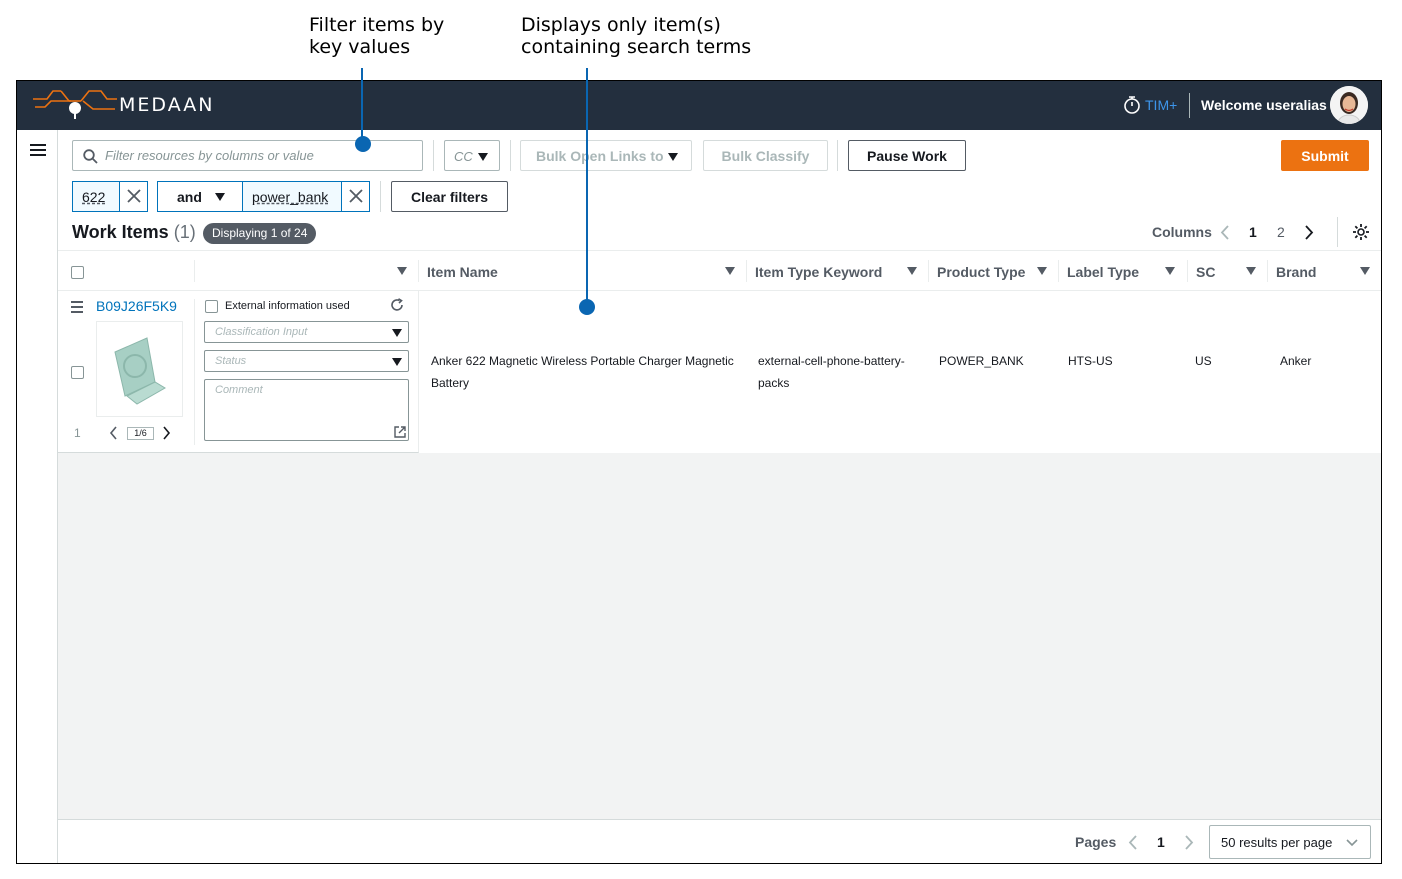 This screenshot has width=1402, height=879. What do you see at coordinates (1264, 105) in the screenshot?
I see `welcome-text: Welcome useralias` at bounding box center [1264, 105].